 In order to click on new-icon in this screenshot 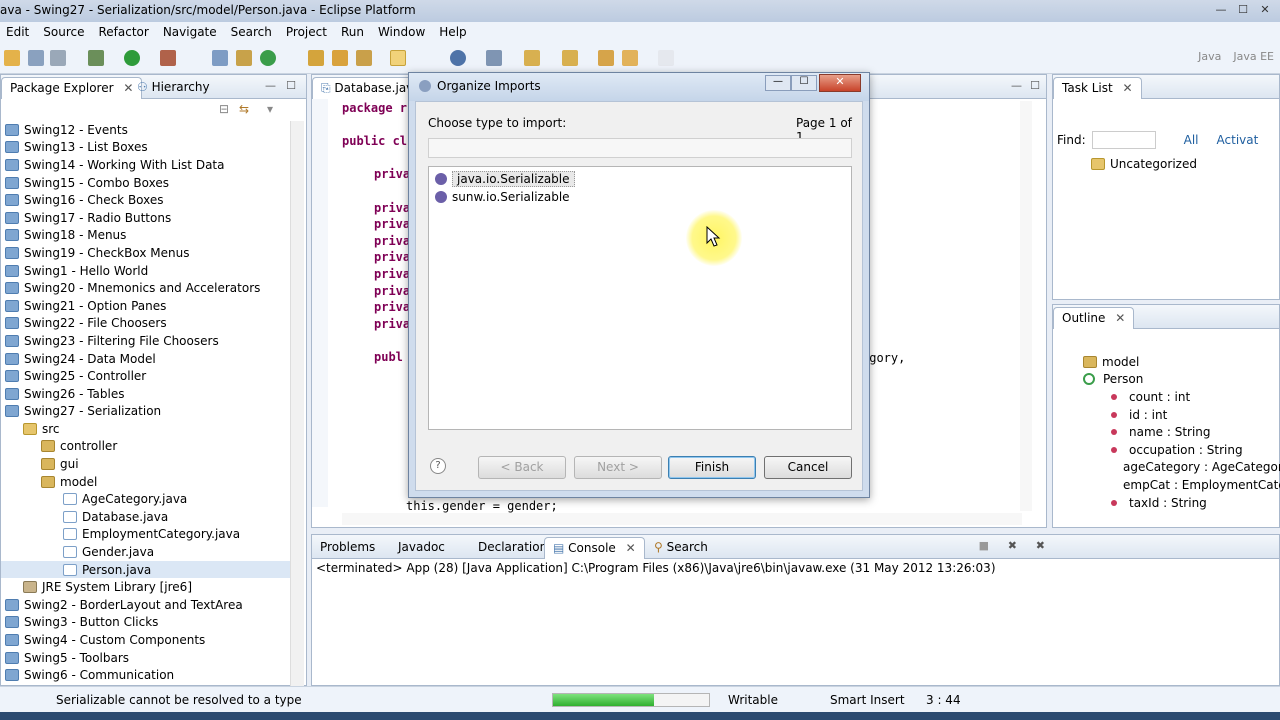, I will do `click(12, 58)`.